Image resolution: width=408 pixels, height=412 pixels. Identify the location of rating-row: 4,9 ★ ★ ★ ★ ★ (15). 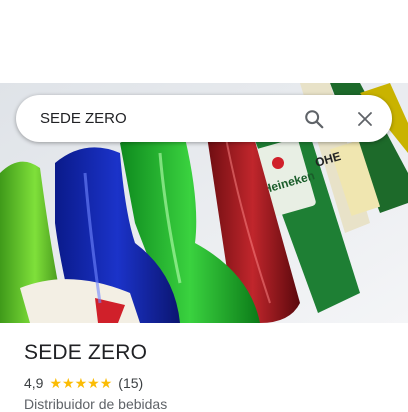
(83, 383).